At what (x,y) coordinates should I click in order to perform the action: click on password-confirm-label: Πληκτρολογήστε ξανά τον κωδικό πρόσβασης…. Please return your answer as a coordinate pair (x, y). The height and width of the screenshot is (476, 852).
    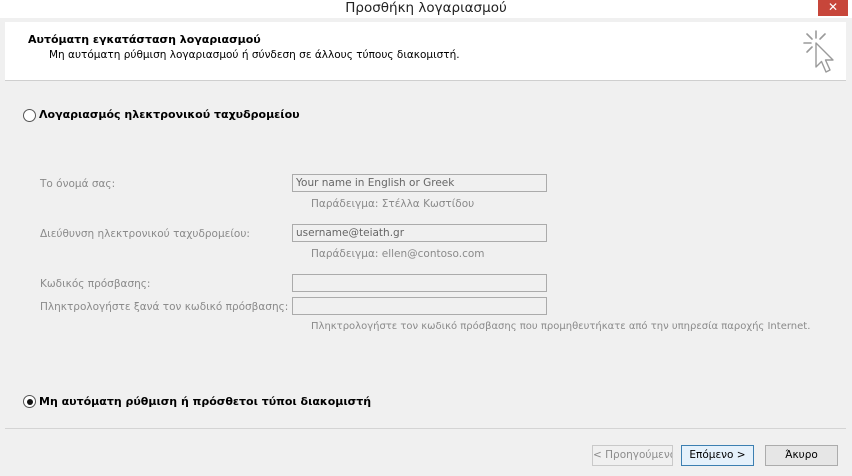
    Looking at the image, I should click on (164, 307).